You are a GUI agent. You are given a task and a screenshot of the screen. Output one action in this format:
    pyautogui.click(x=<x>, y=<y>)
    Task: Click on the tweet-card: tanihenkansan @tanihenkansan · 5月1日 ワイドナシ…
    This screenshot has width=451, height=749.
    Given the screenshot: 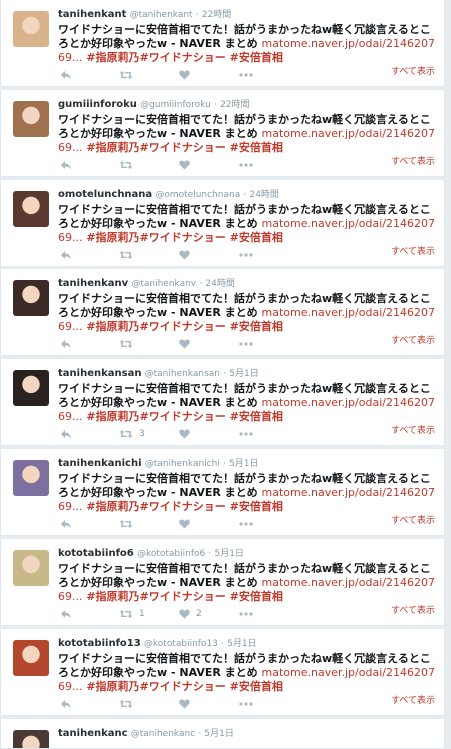 What is the action you would take?
    pyautogui.click(x=222, y=402)
    